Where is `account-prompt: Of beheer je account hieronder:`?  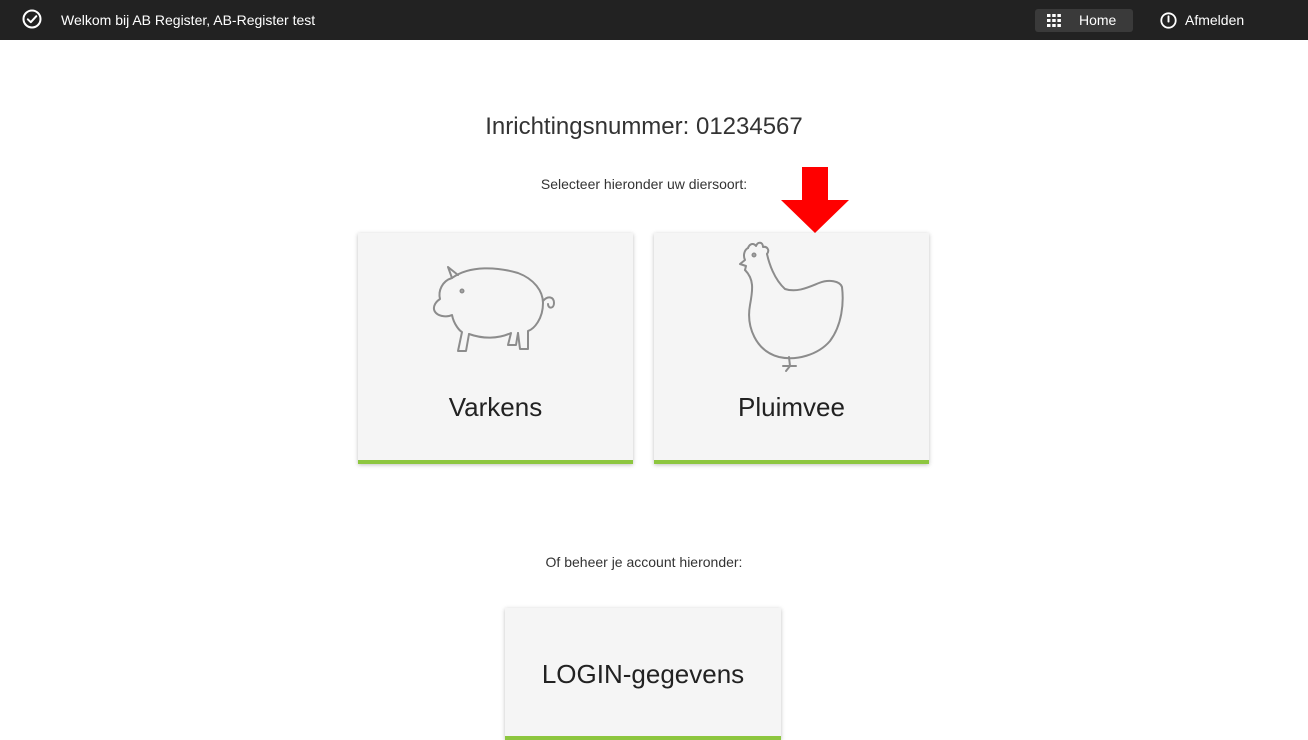 account-prompt: Of beheer je account hieronder: is located at coordinates (644, 562).